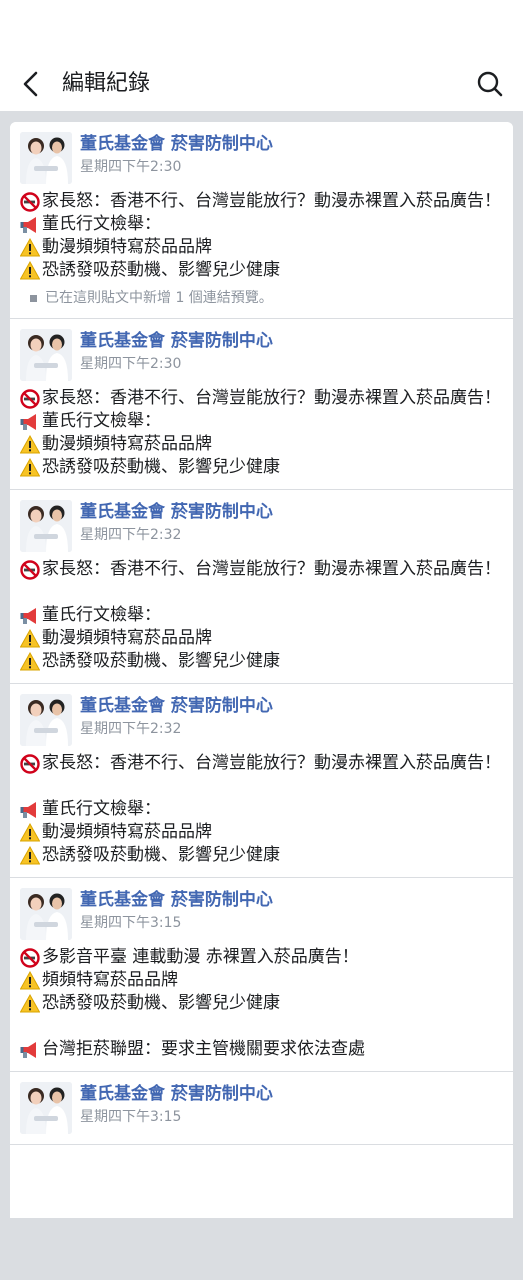  Describe the element at coordinates (159, 298) in the screenshot. I see `note-text: 已在這則貼文中新增 1 個連結預覽。` at that location.